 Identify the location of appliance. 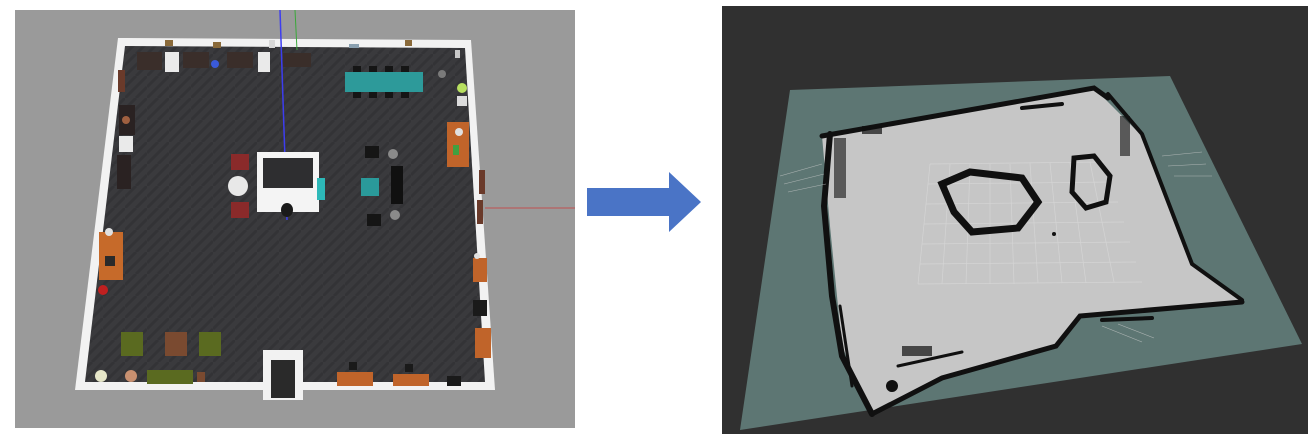
(462, 101).